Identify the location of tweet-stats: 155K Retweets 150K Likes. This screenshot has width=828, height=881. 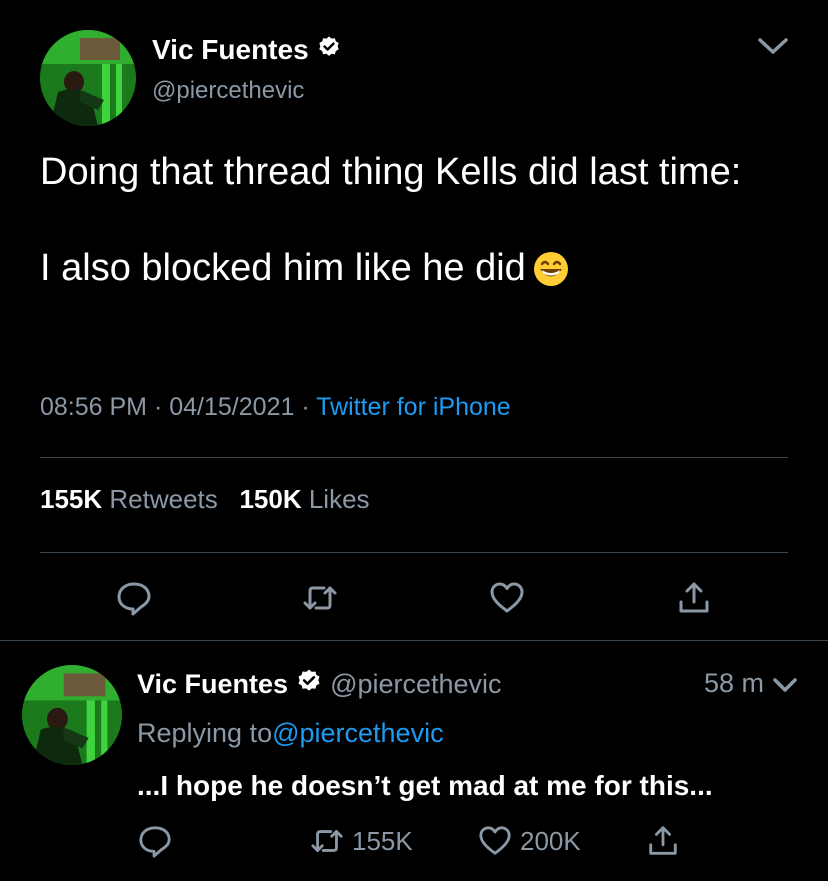
(205, 499).